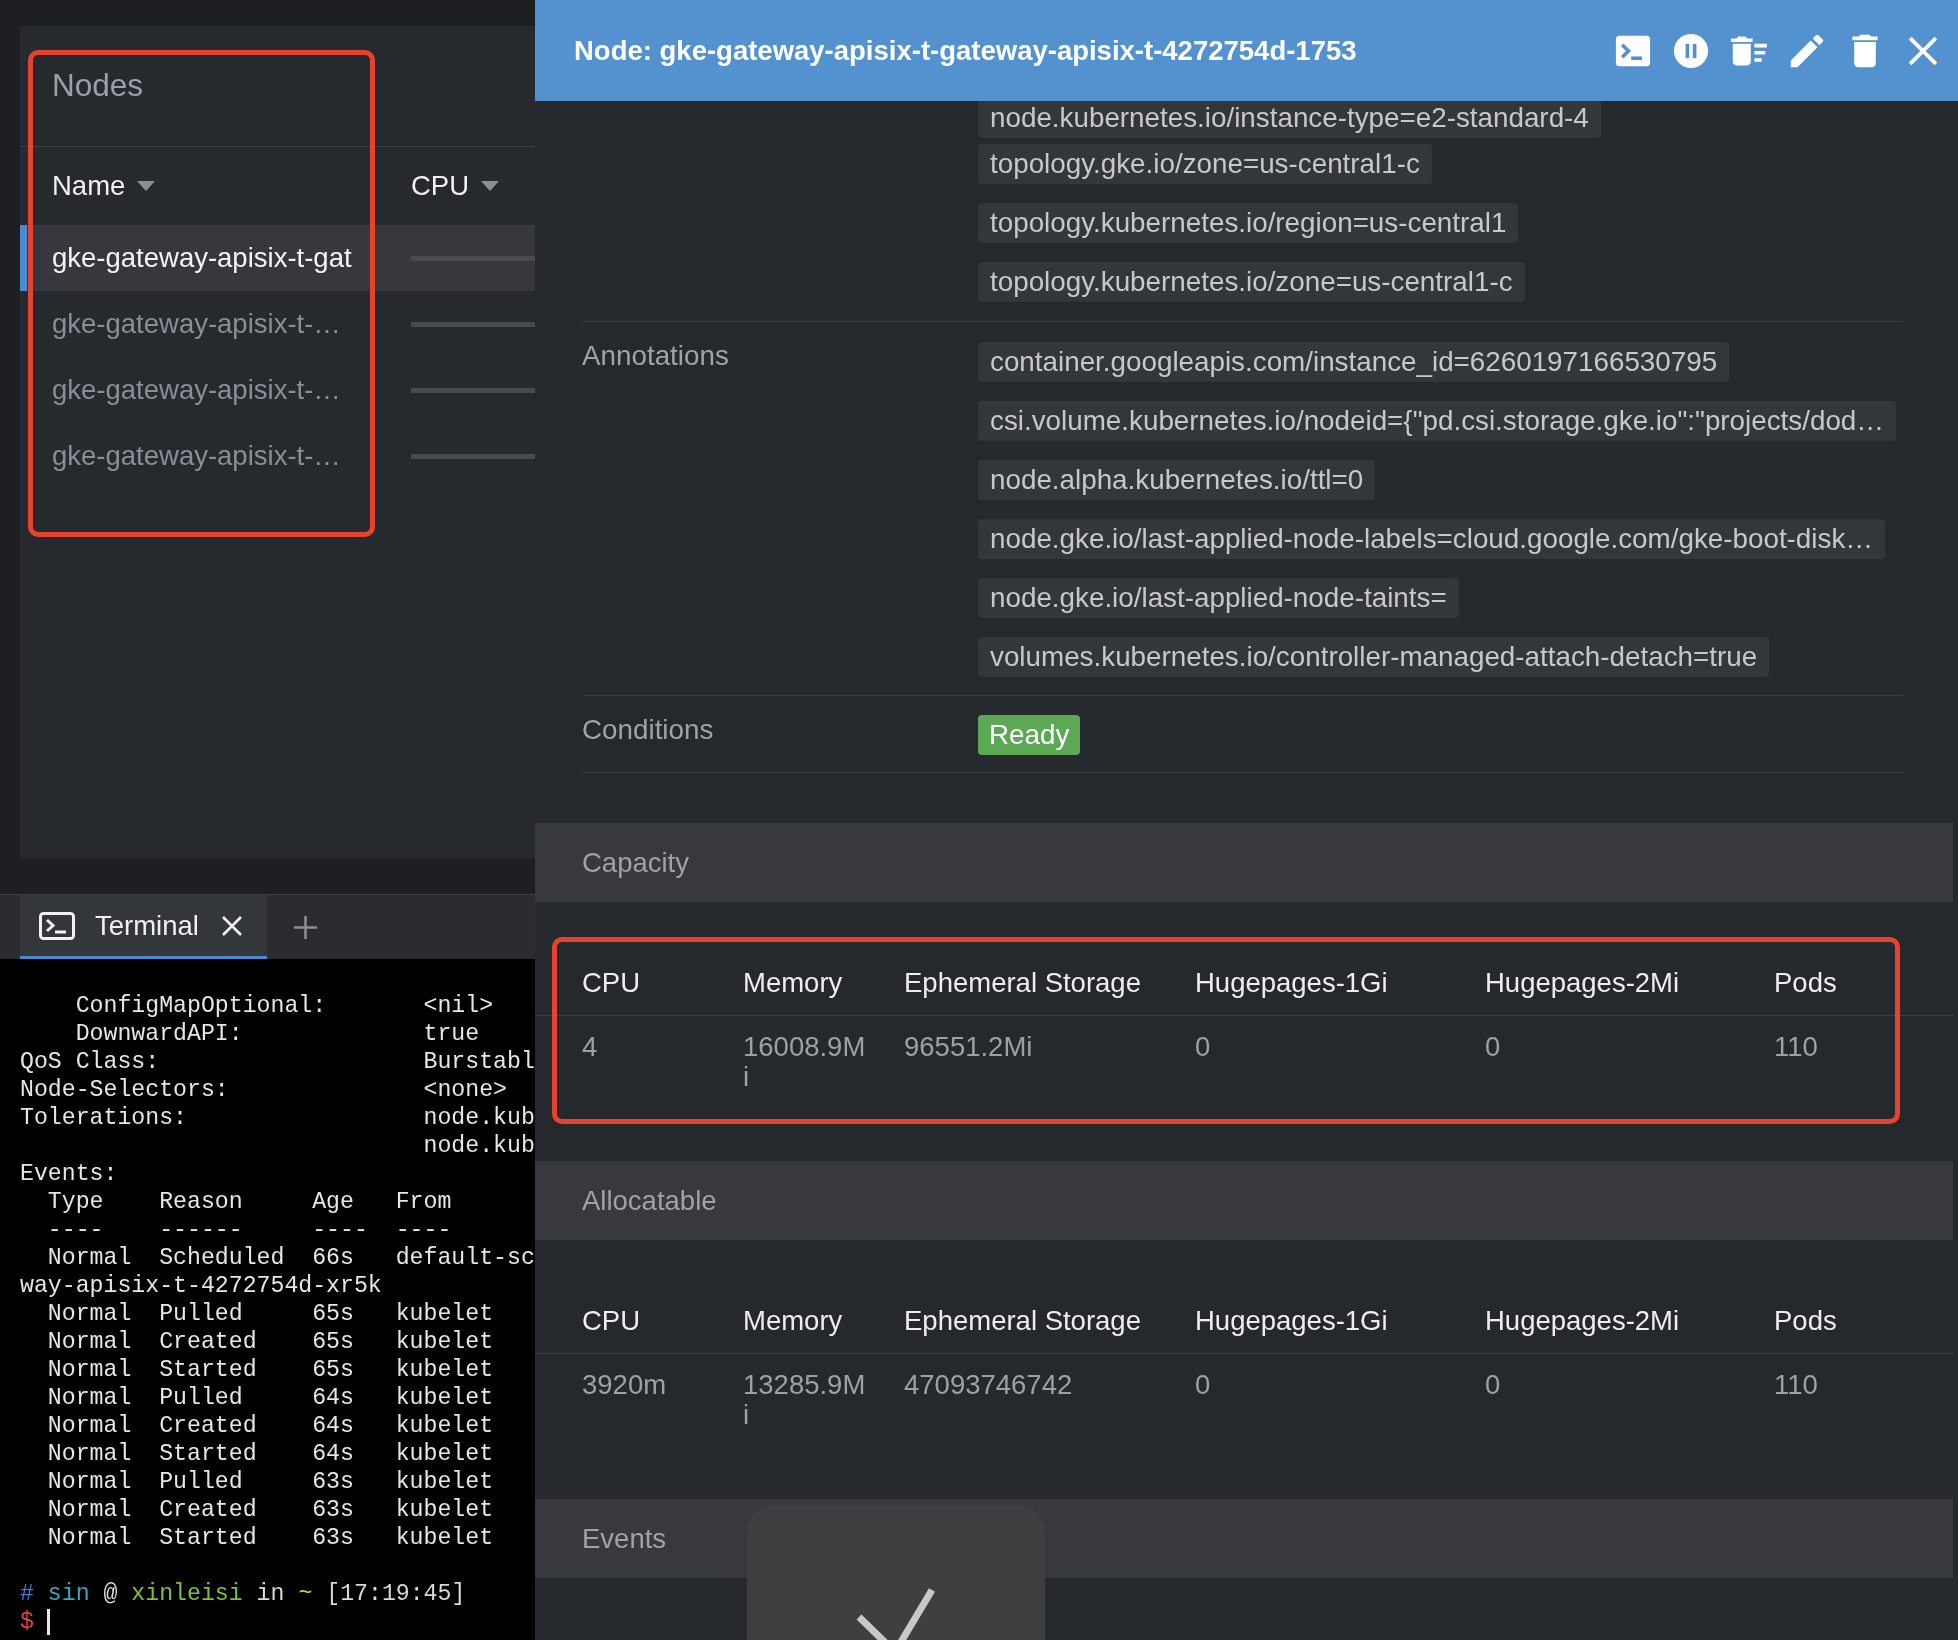 The width and height of the screenshot is (1958, 1640). What do you see at coordinates (270, 1538) in the screenshot?
I see `terminal-line: Normal Started 63s kubelet` at bounding box center [270, 1538].